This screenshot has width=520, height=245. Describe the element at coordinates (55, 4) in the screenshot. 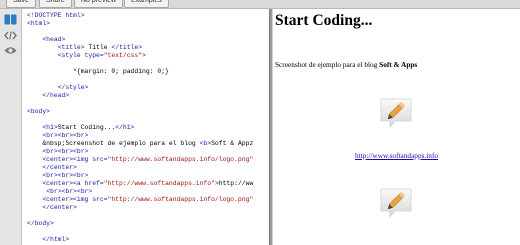

I see `share-button: Share` at that location.